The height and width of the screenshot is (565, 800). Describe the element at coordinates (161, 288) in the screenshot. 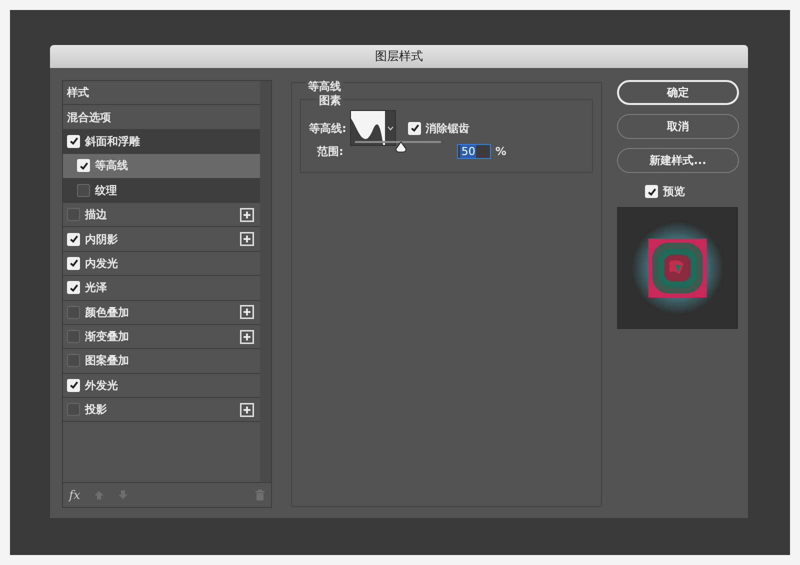

I see `style-item: 光泽` at that location.